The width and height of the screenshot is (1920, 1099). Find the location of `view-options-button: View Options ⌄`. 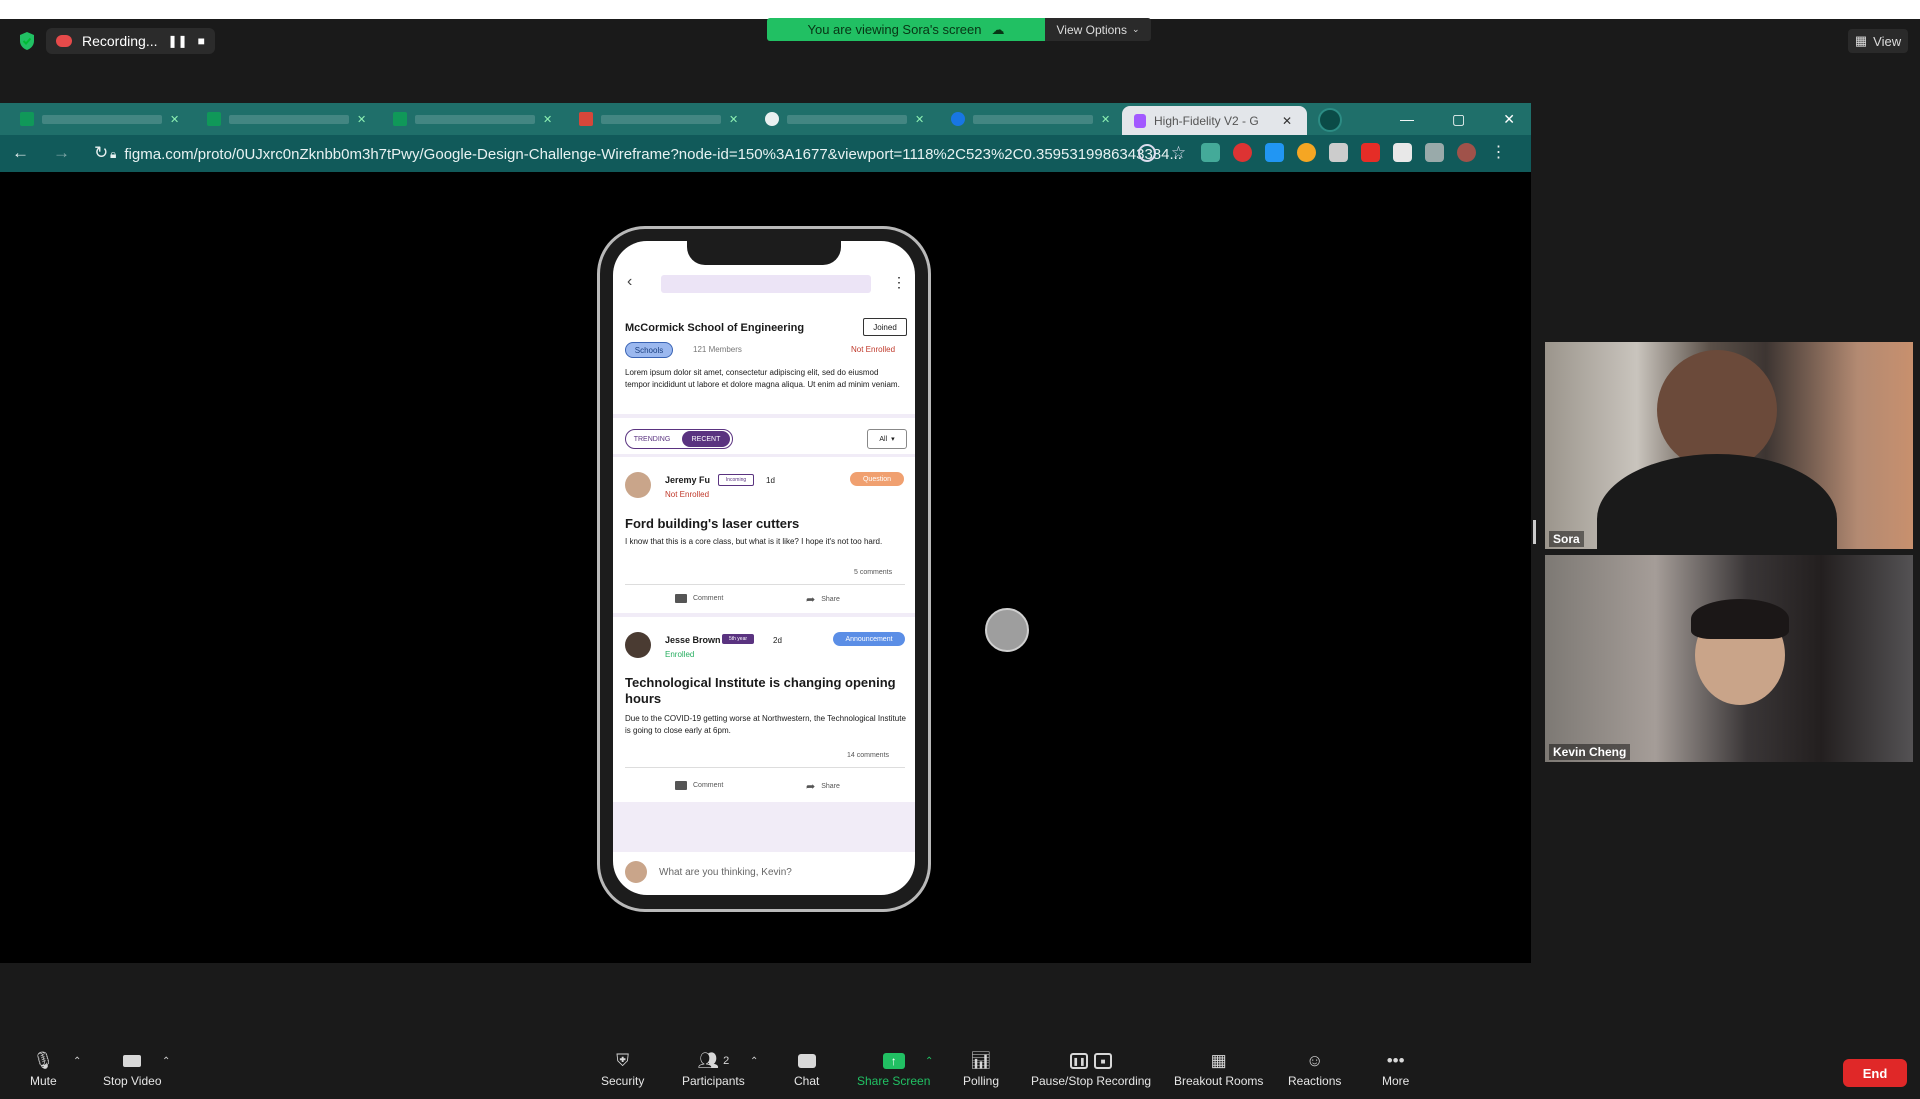

view-options-button: View Options ⌄ is located at coordinates (1098, 29).